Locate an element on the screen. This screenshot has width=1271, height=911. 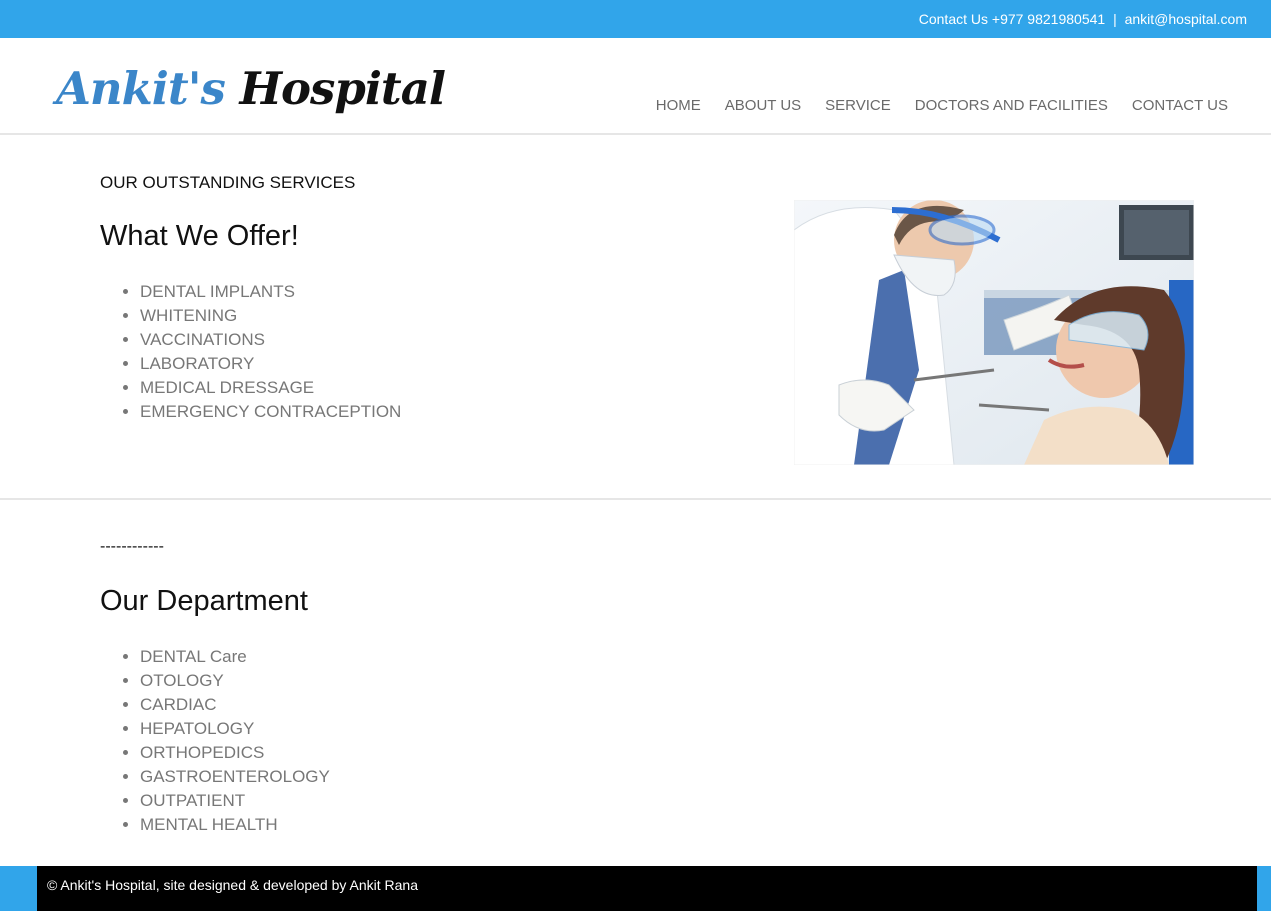
nav-service: SERVICE is located at coordinates (858, 105).